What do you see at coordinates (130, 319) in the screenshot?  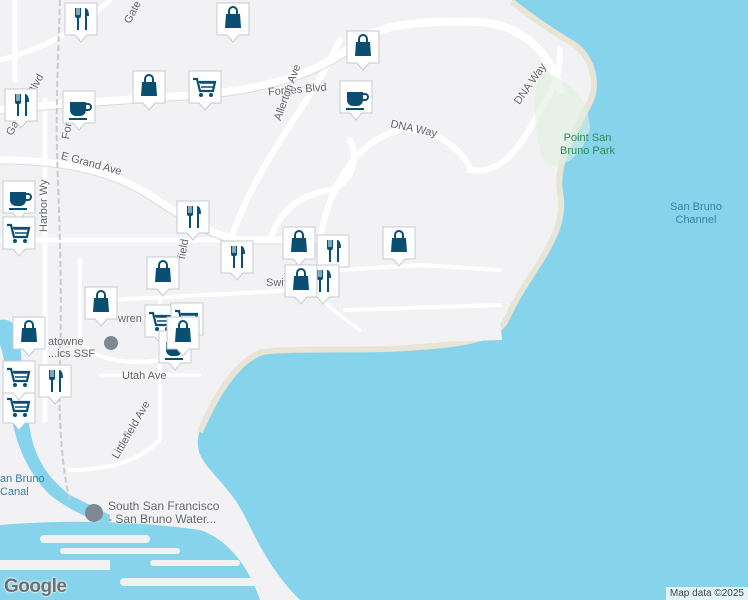 I see `label-lawrence-partial: wren` at bounding box center [130, 319].